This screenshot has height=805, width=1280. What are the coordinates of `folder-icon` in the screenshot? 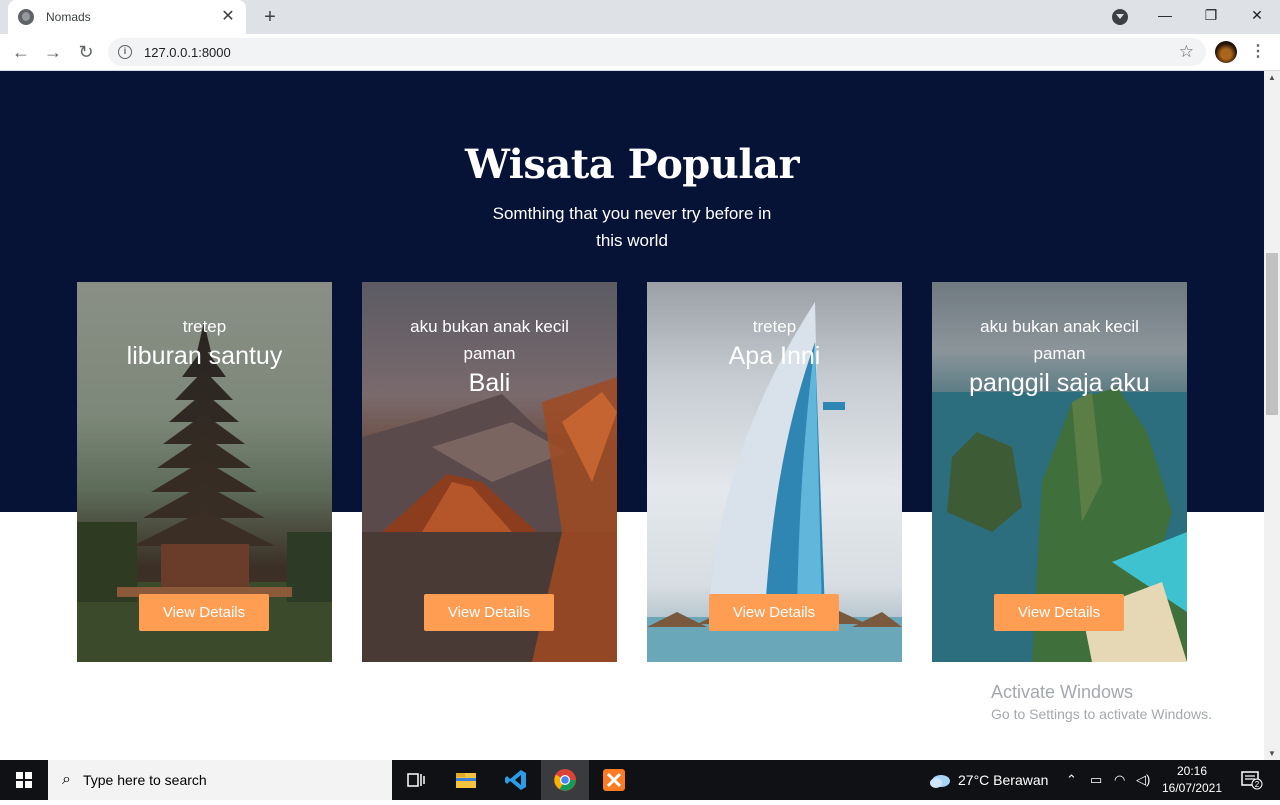 It's located at (466, 780).